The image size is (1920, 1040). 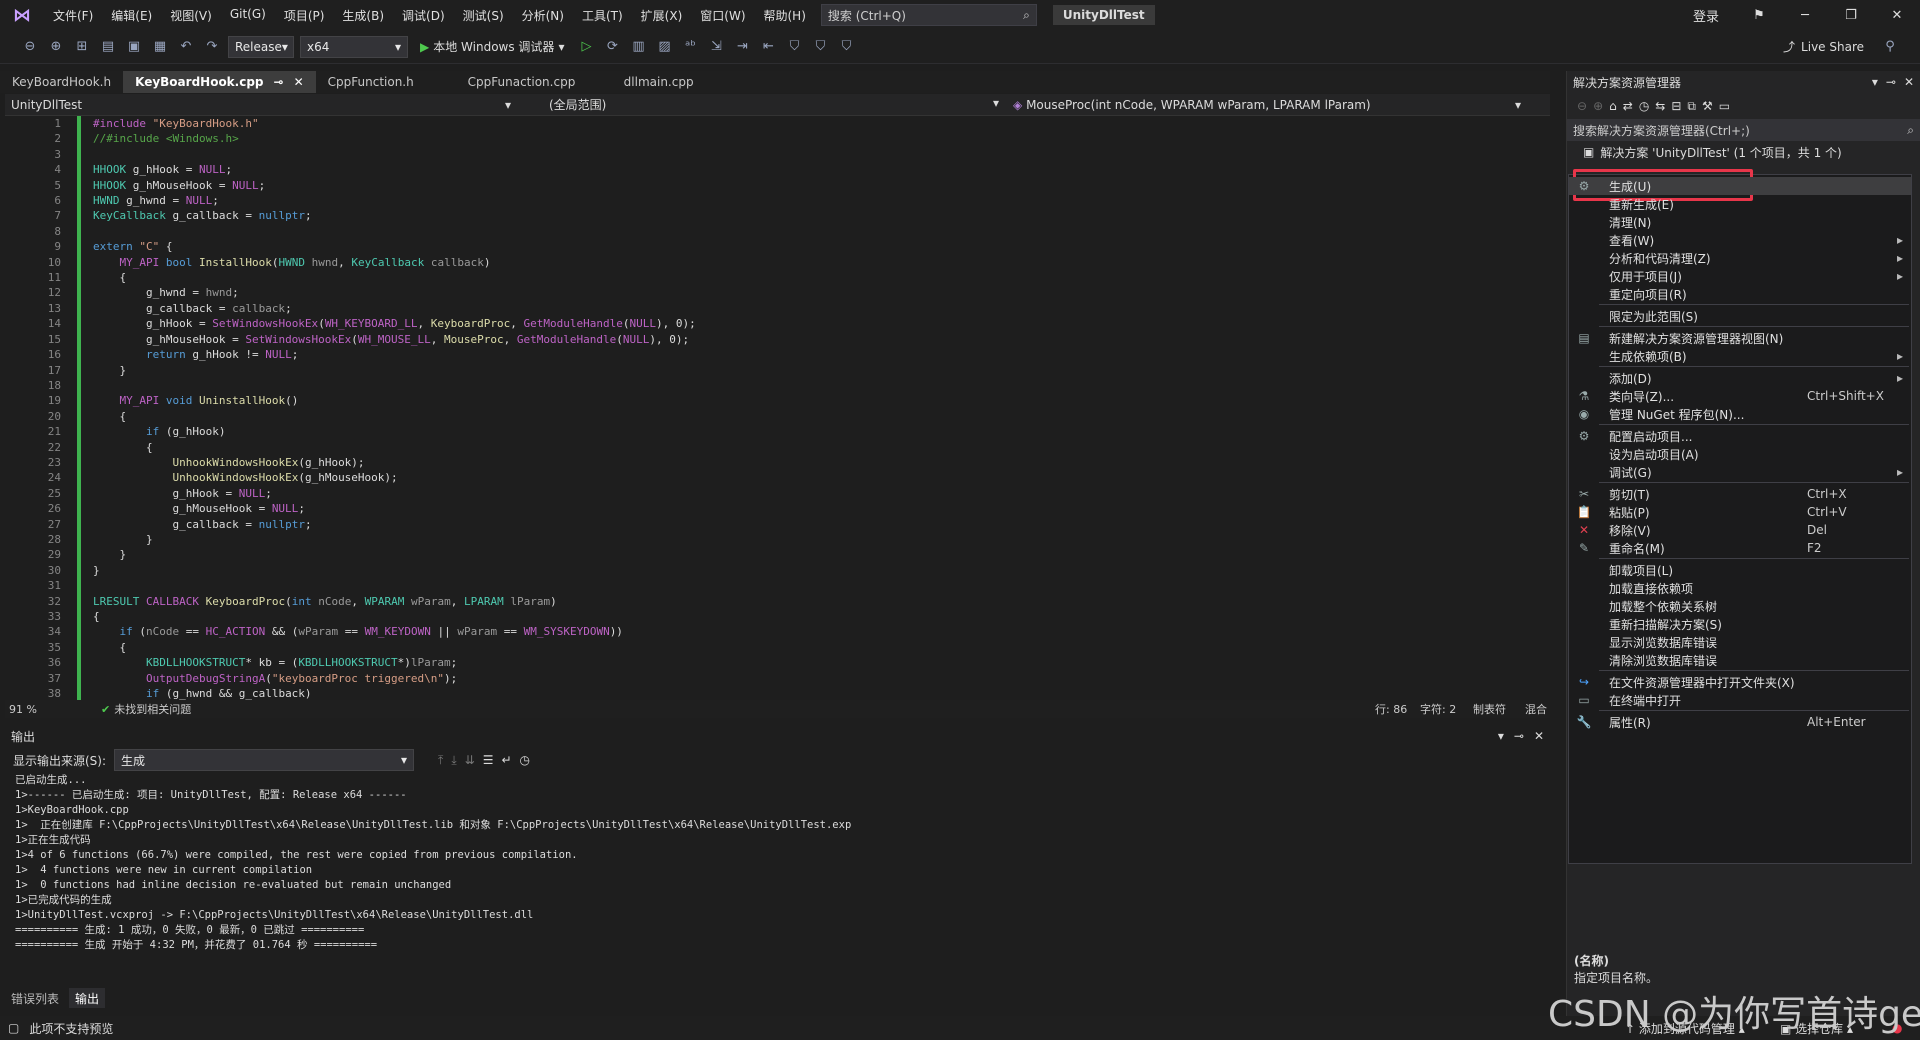 I want to click on context-menu-item: ↪ 在文件资源管理器中打开文件夹(X), so click(x=1740, y=682).